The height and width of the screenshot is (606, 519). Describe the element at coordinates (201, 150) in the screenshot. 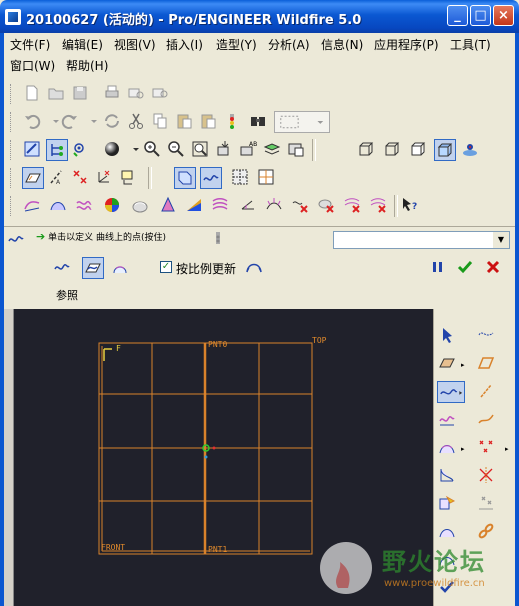

I see `refit-icon` at that location.